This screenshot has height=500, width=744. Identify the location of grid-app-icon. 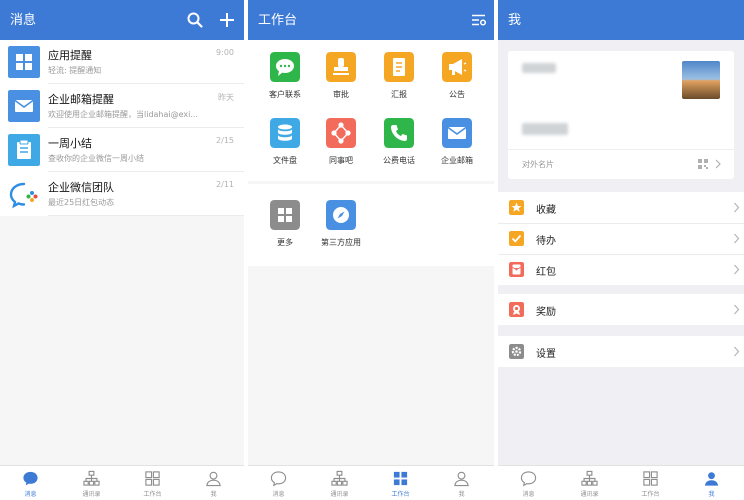
(24, 62).